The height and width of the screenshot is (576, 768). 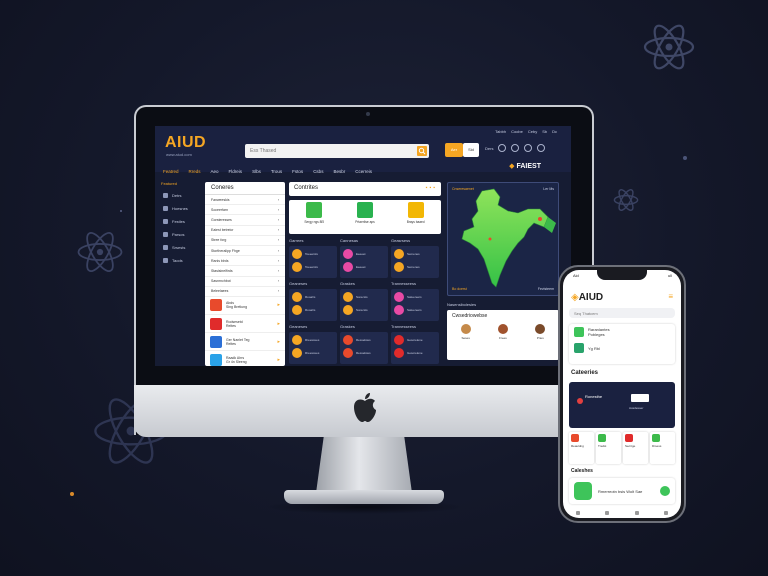 What do you see at coordinates (215, 171) in the screenshot?
I see `nav-item: Aeo` at bounding box center [215, 171].